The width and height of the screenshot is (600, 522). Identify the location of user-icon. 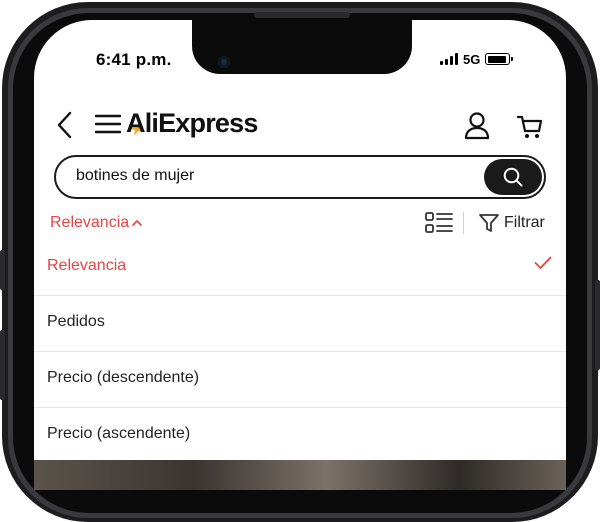
(477, 126).